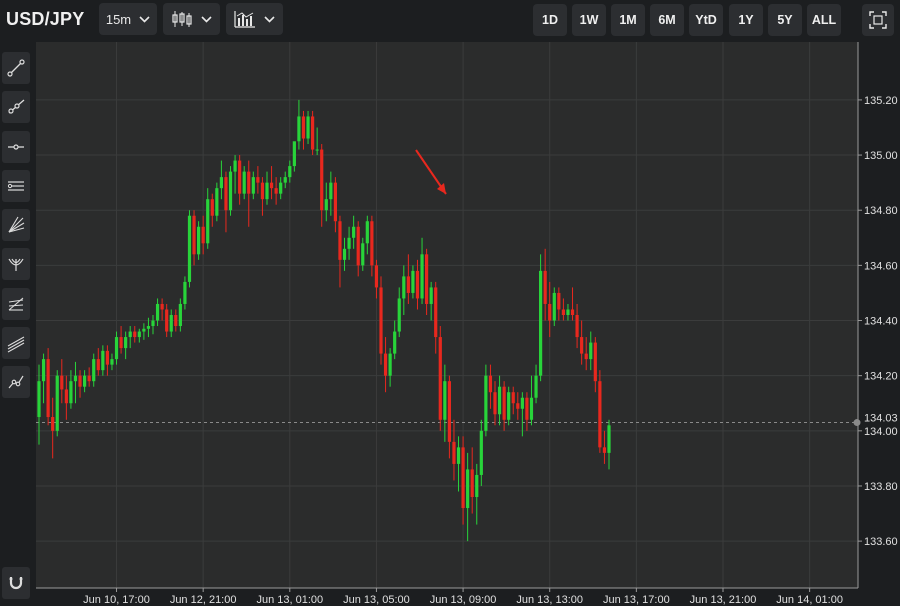 The image size is (900, 606). Describe the element at coordinates (628, 20) in the screenshot. I see `range-1m-button: 1M` at that location.